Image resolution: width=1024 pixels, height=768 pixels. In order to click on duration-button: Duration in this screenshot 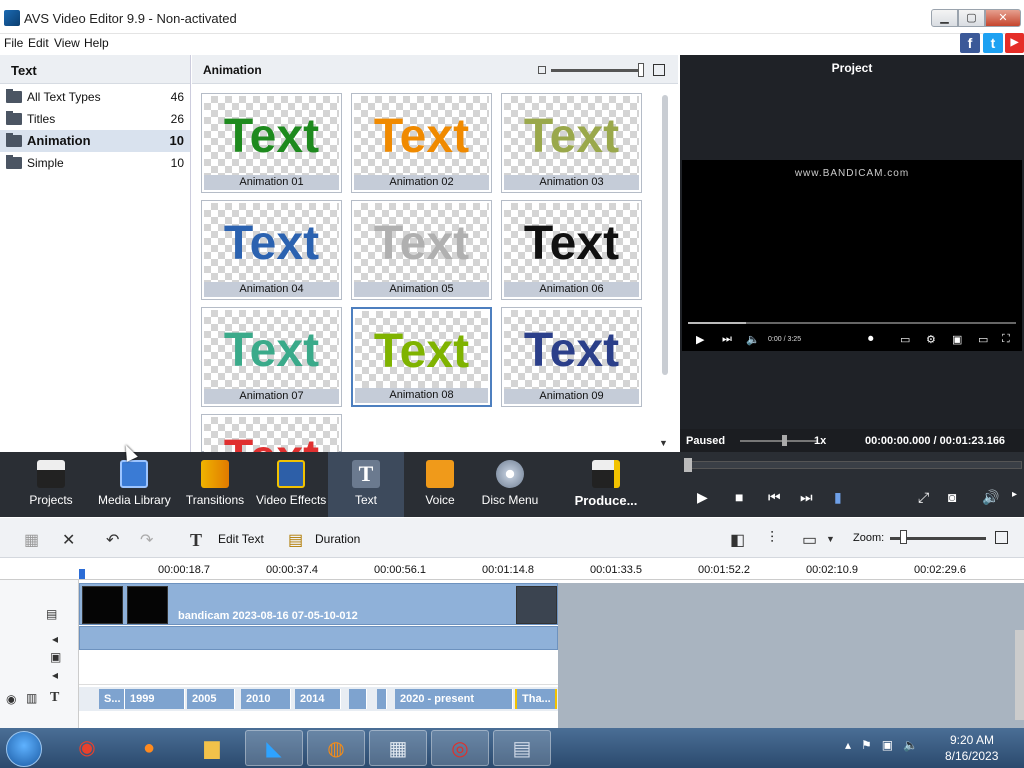, I will do `click(337, 539)`.